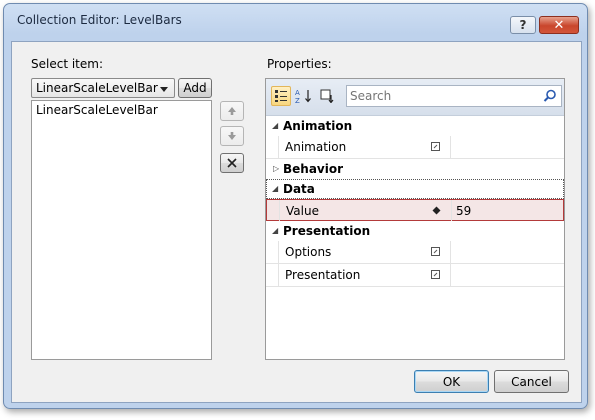  I want to click on alphabetical-view-button: A Z, so click(304, 96).